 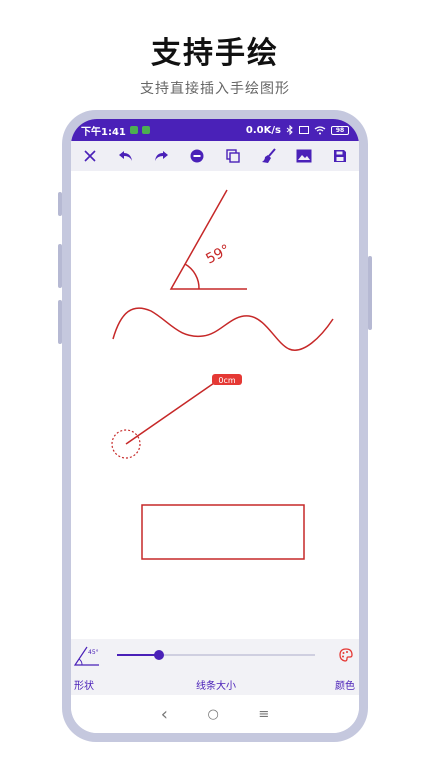 What do you see at coordinates (289, 130) in the screenshot?
I see `bluetooth-icon` at bounding box center [289, 130].